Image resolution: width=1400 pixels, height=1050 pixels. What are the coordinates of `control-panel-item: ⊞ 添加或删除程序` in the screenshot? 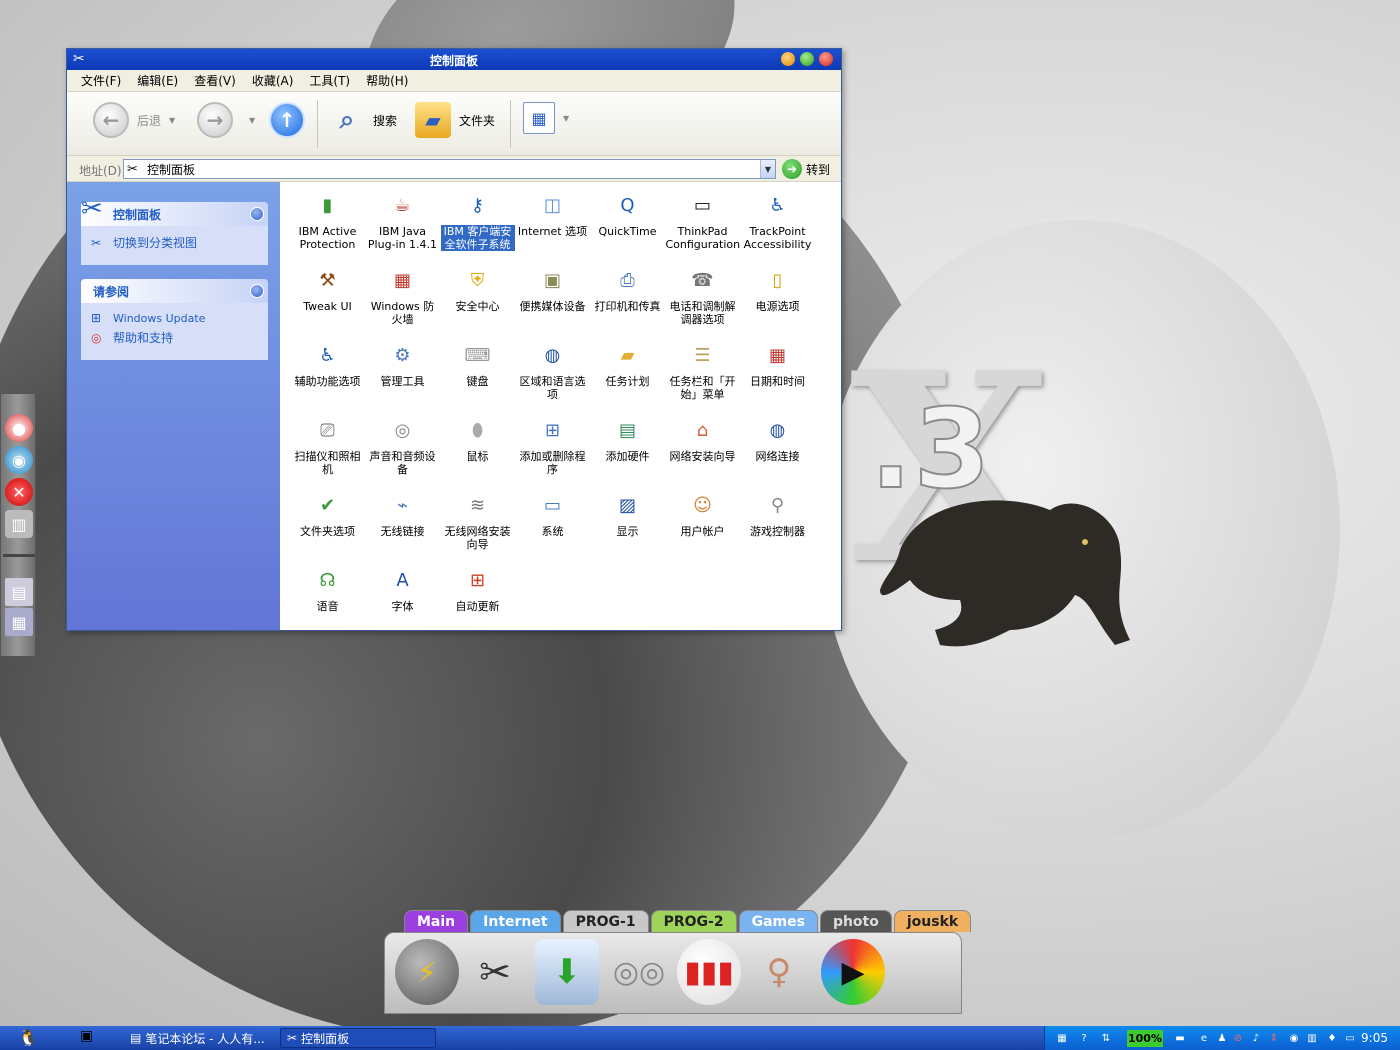 It's located at (552, 448).